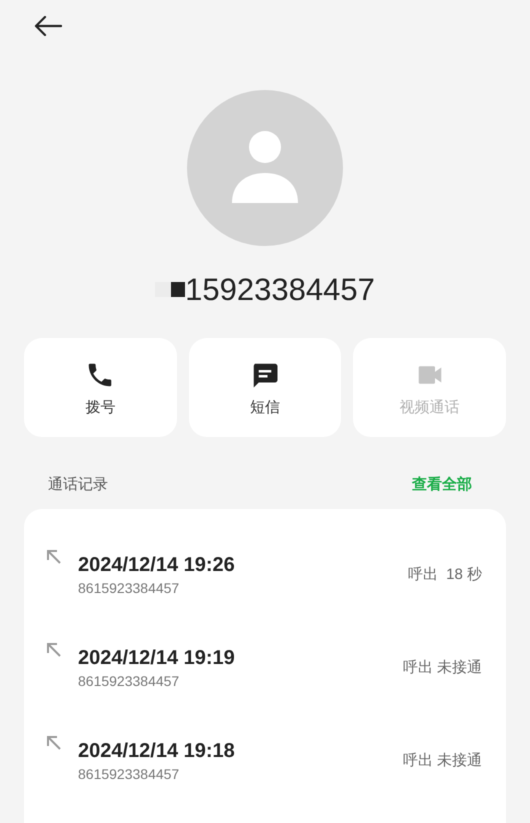  Describe the element at coordinates (265, 387) in the screenshot. I see `action-button: 短信` at that location.